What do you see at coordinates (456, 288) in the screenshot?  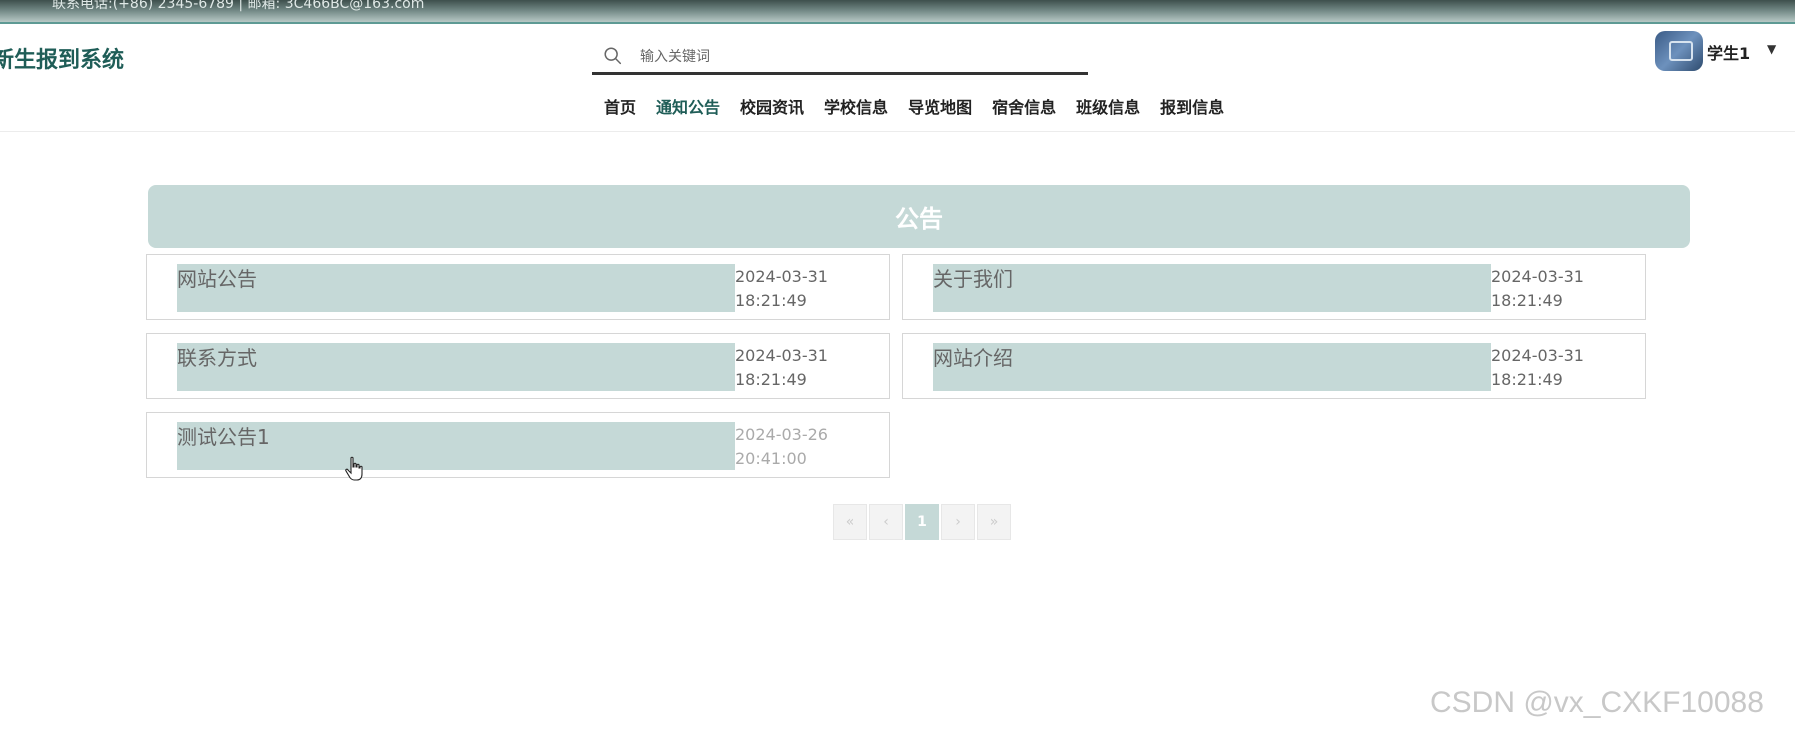 I see `notice-title: 网站公告` at bounding box center [456, 288].